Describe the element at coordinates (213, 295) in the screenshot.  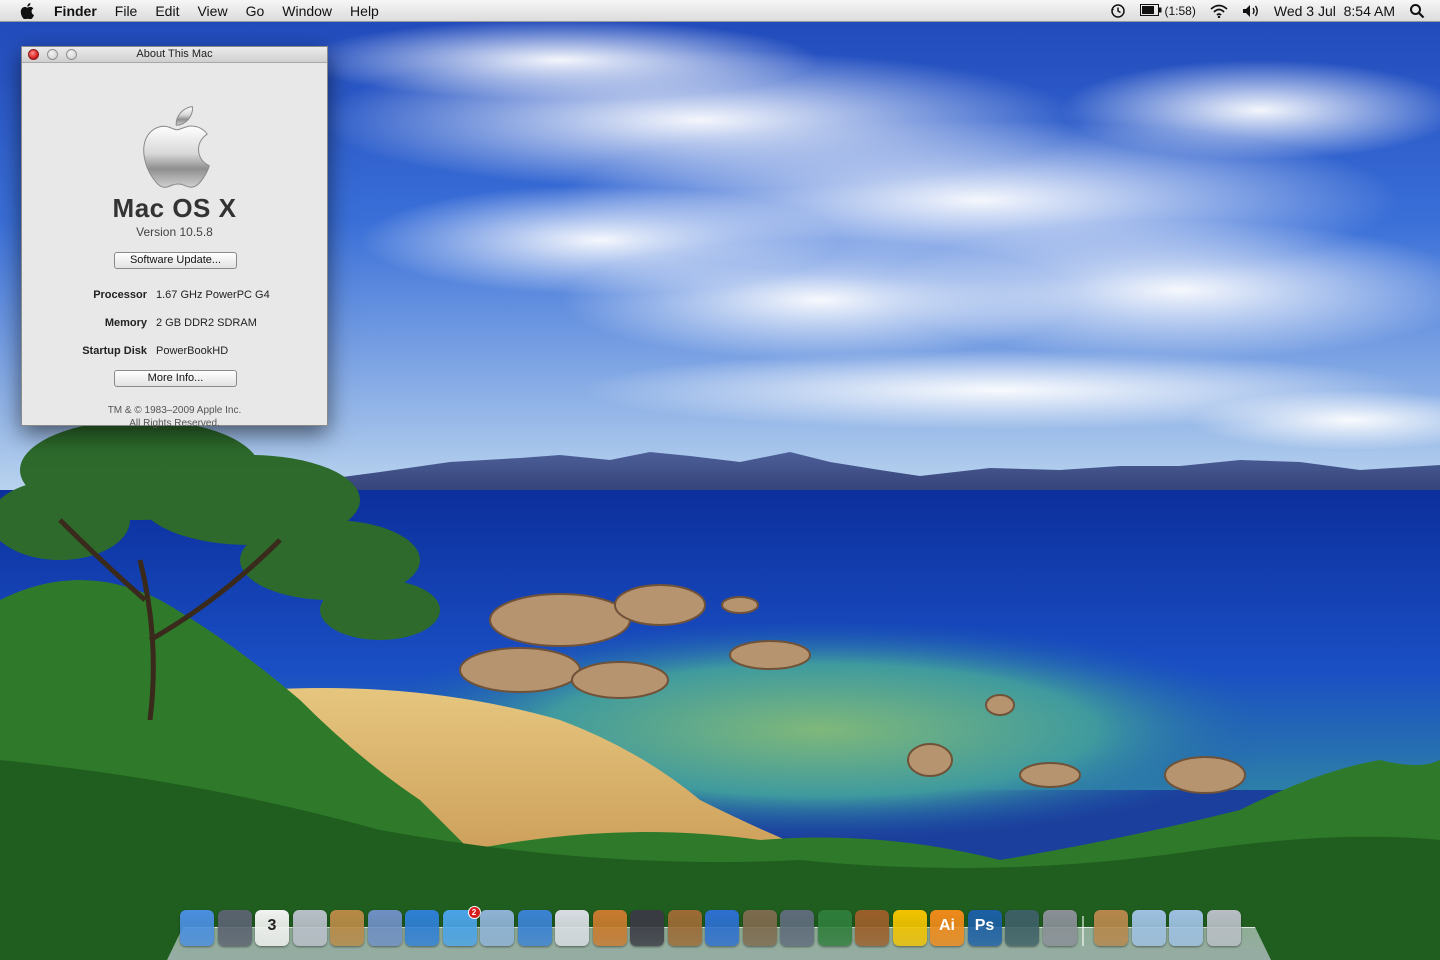
I see `processor-value: 1.67 GHz PowerPC G4` at that location.